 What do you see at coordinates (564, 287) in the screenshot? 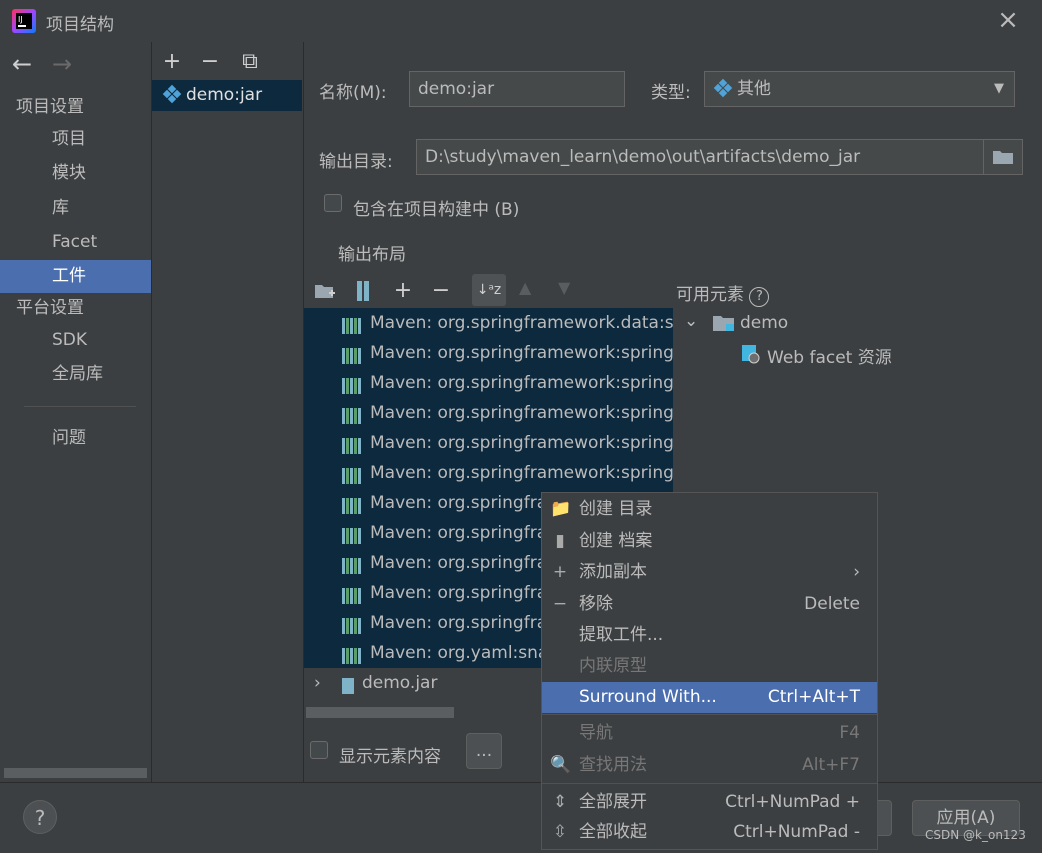
I see `move-down-icon: ▼` at bounding box center [564, 287].